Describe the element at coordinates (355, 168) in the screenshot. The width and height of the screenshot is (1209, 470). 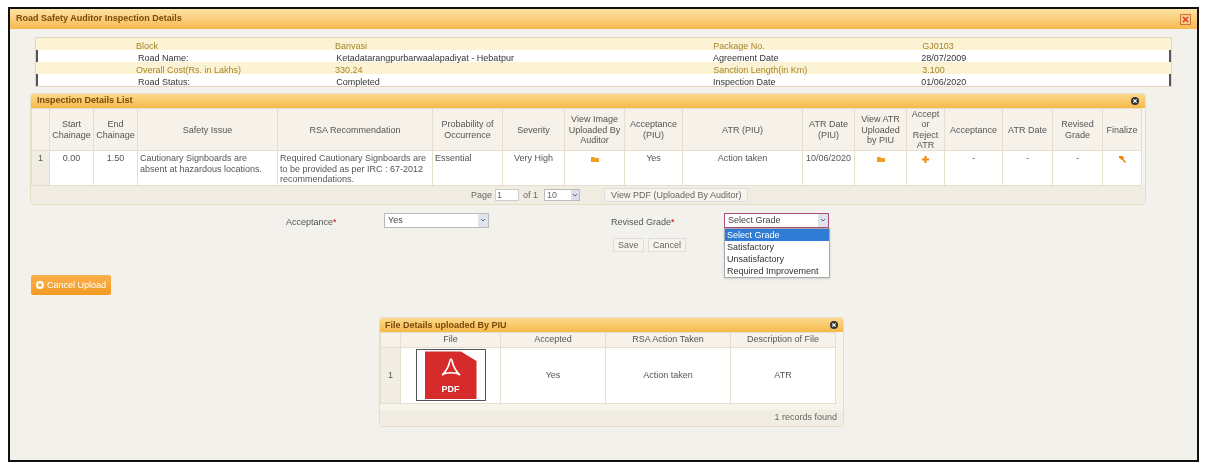
I see `table-cell: Required Cautionary Signboards are to be provided as per IRC : 67-2012 recommendations.` at that location.